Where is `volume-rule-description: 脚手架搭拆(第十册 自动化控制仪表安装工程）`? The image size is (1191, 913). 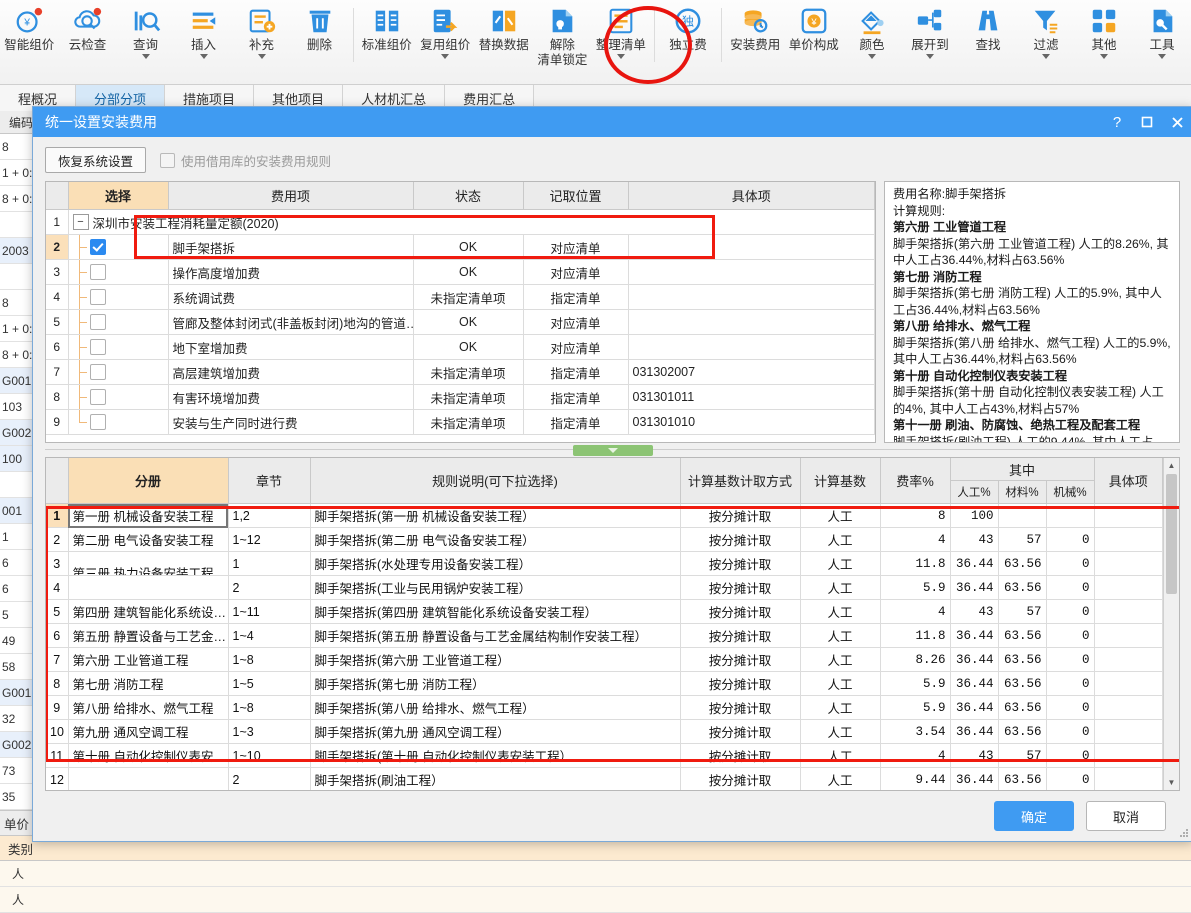 volume-rule-description: 脚手架搭拆(第十册 自动化控制仪表安装工程） is located at coordinates (495, 755).